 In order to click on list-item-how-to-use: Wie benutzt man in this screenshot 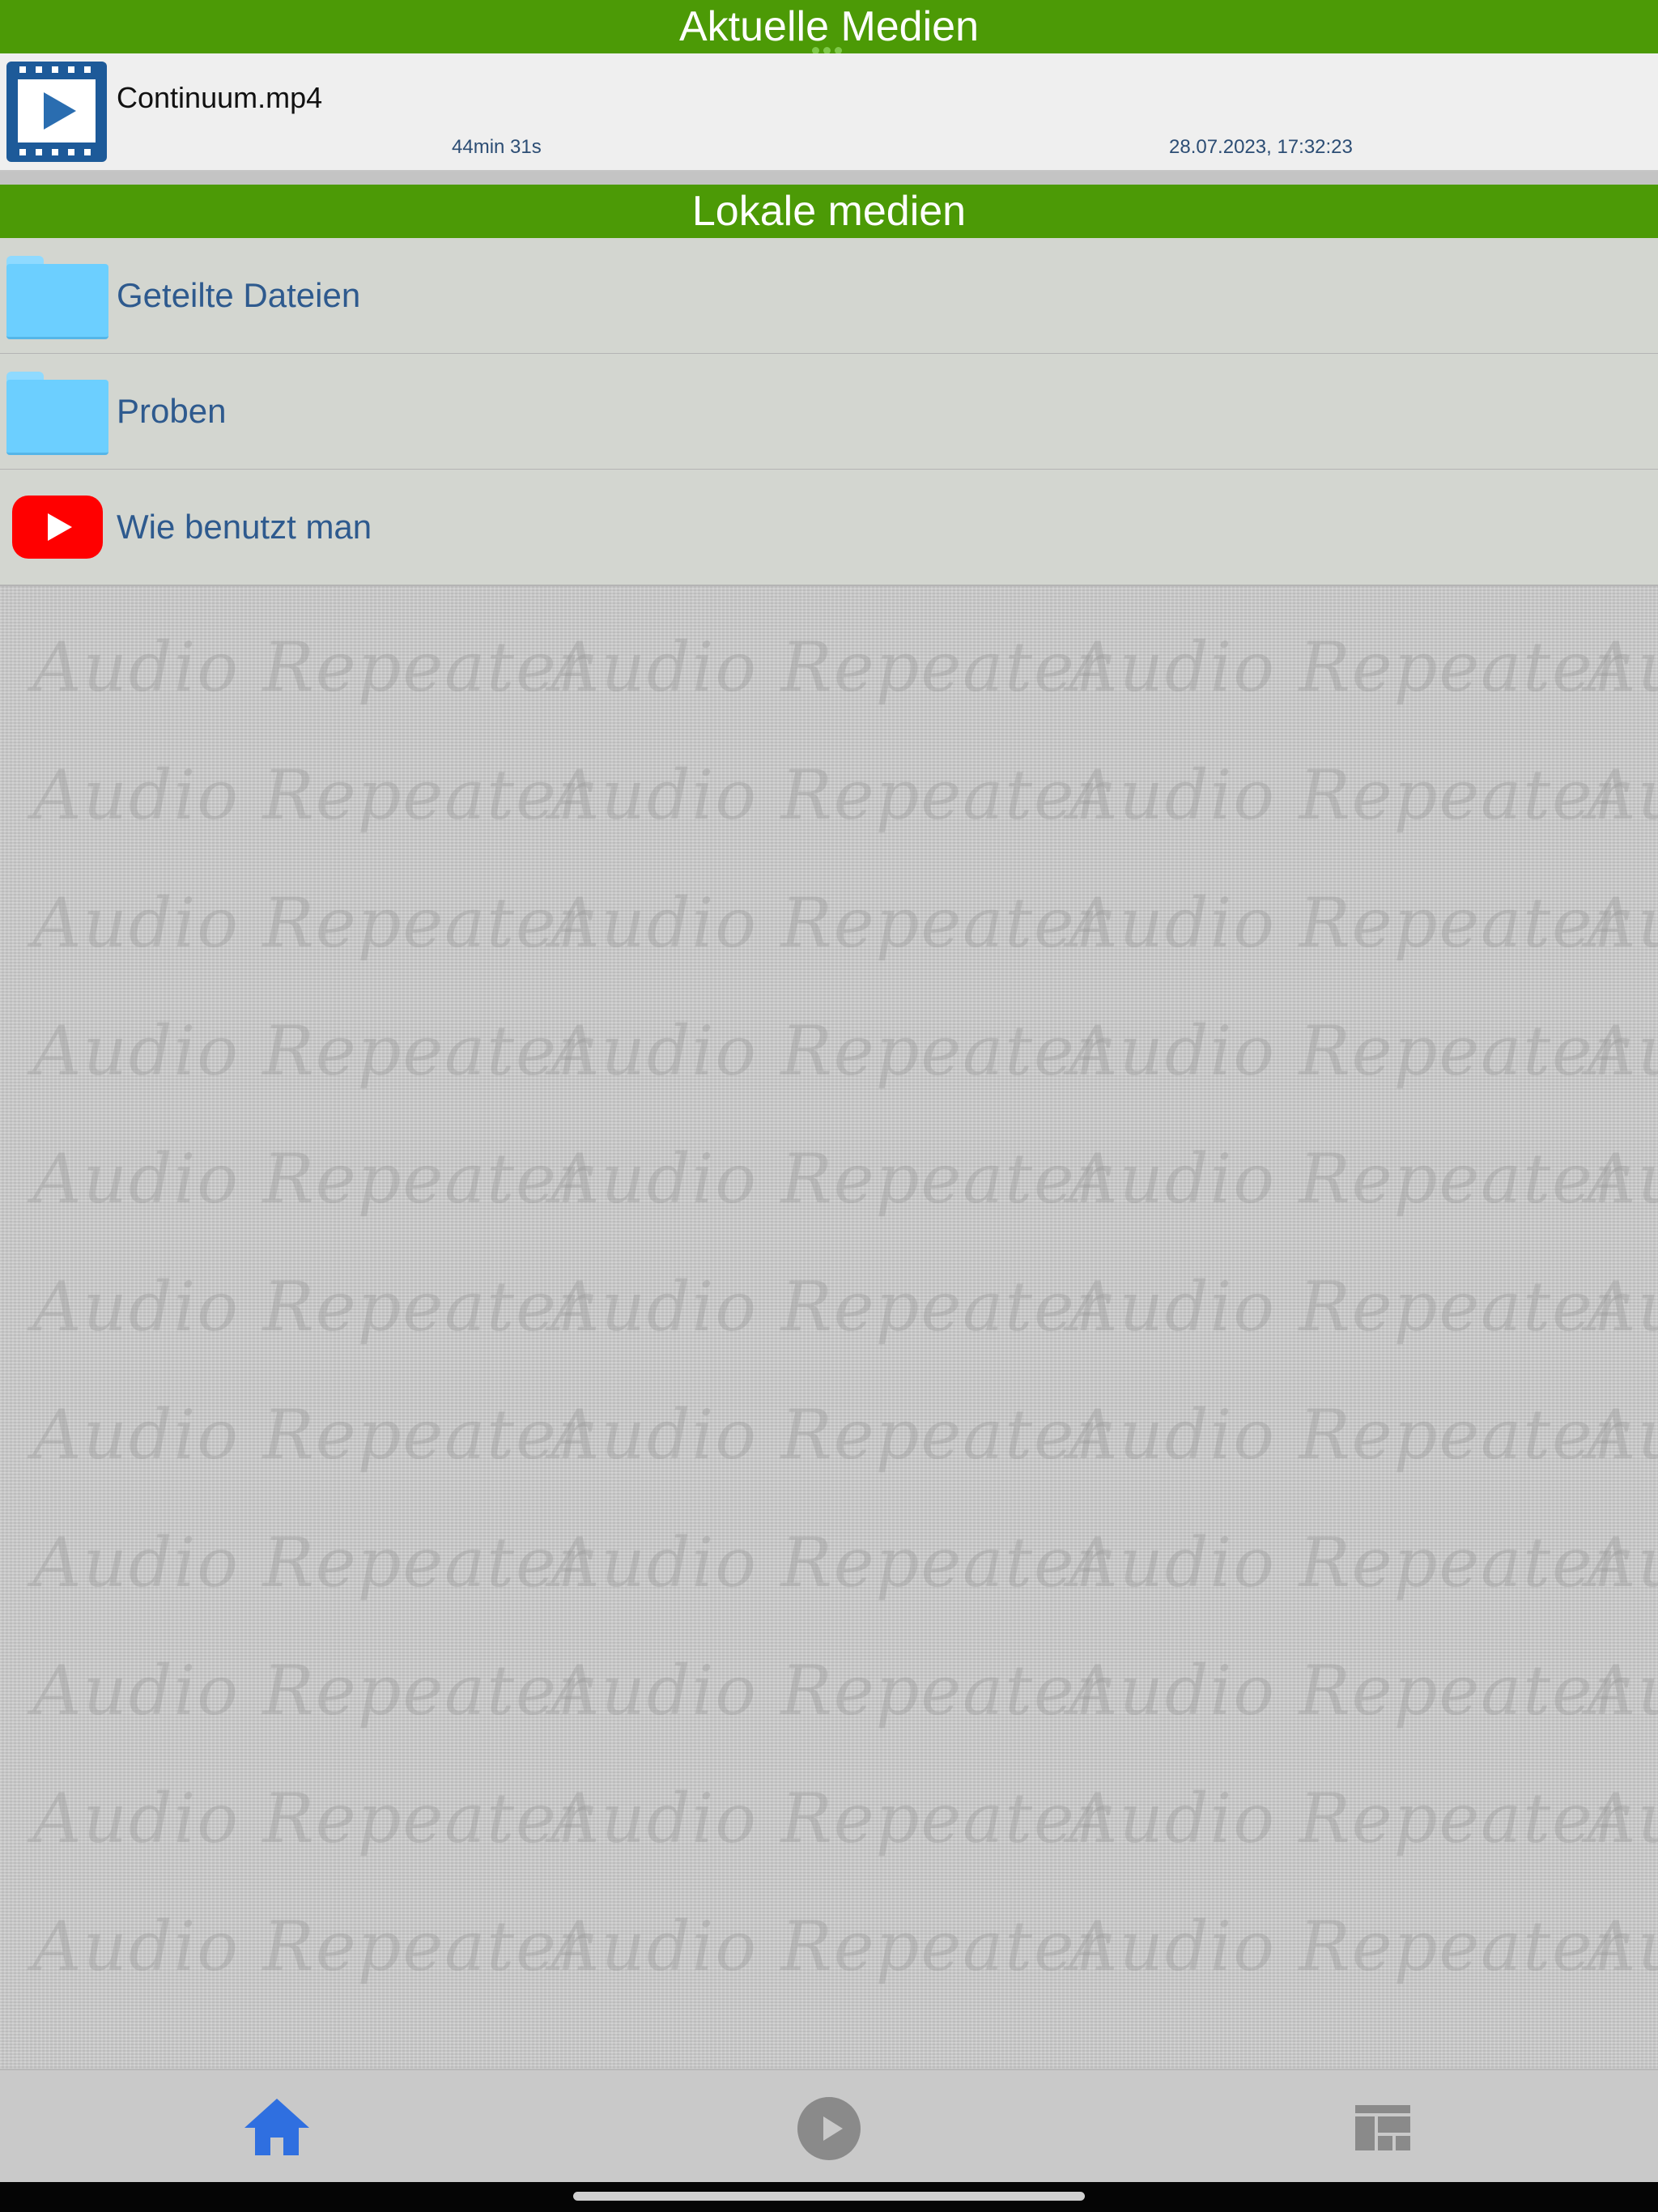, I will do `click(829, 528)`.